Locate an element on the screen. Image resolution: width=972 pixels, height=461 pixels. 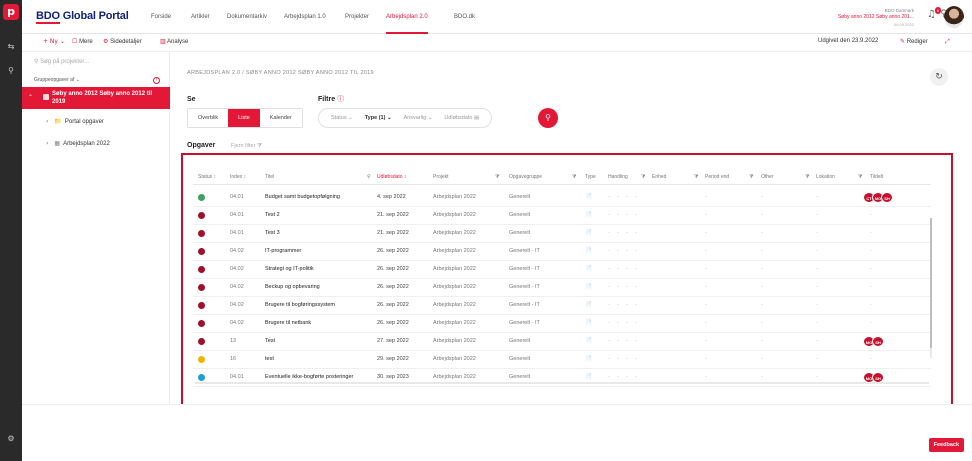
vertical-scrollbar-thumb is located at coordinates (931, 283).